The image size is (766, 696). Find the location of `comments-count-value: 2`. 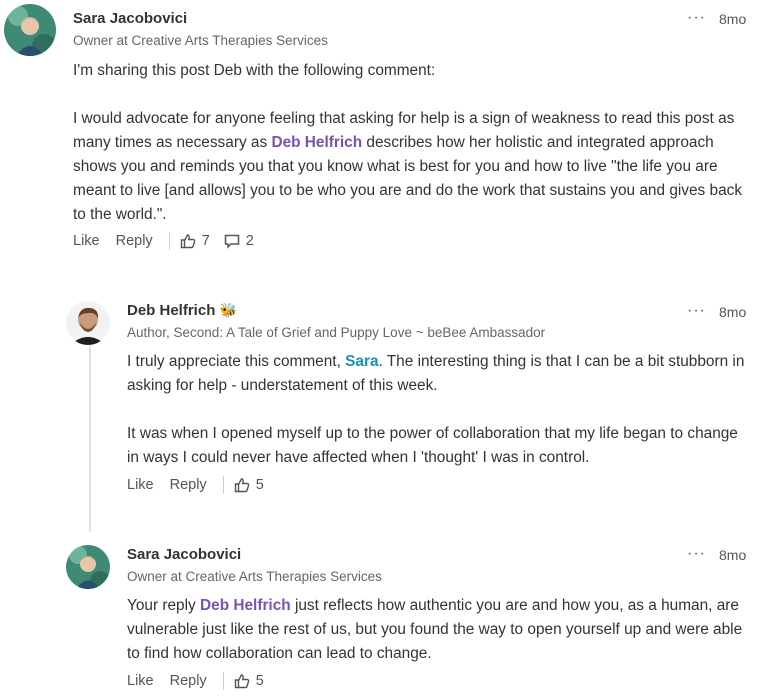

comments-count-value: 2 is located at coordinates (249, 241).